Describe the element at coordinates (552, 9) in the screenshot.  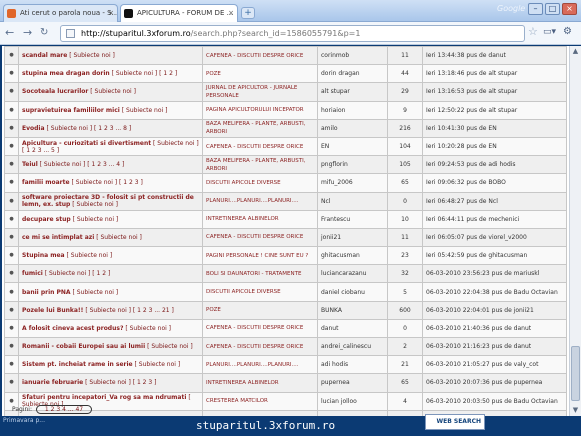
I see `maximize-button: □` at that location.